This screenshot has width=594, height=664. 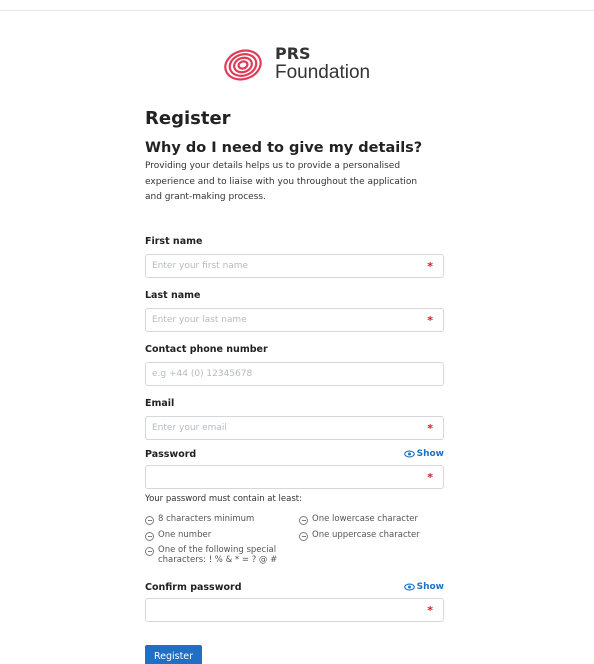 I want to click on last-name-field: *, so click(x=294, y=320).